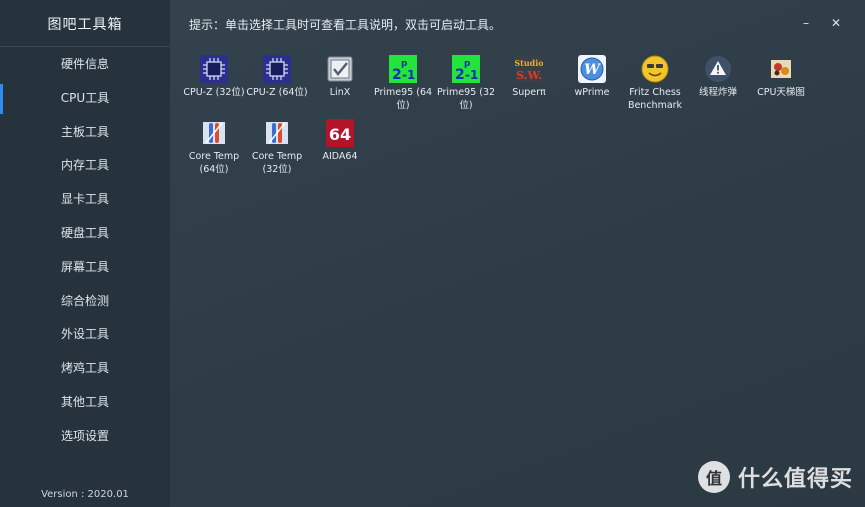  Describe the element at coordinates (85, 494) in the screenshot. I see `version-label: Version : 2020.01` at that location.